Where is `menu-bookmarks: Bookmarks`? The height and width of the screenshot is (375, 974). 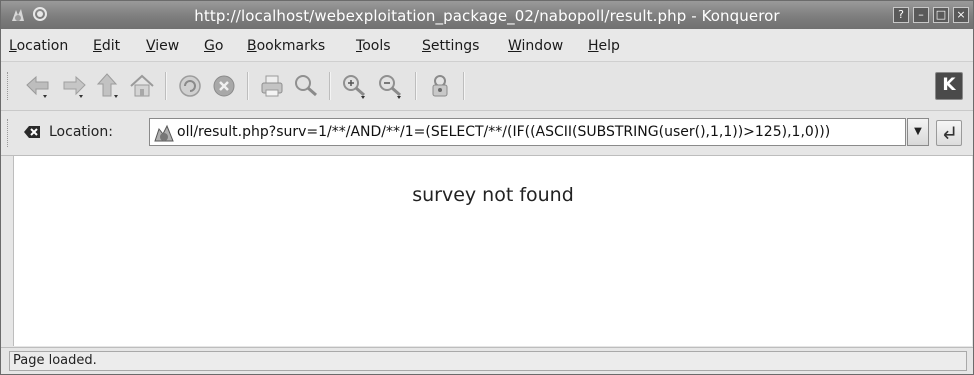 menu-bookmarks: Bookmarks is located at coordinates (286, 46).